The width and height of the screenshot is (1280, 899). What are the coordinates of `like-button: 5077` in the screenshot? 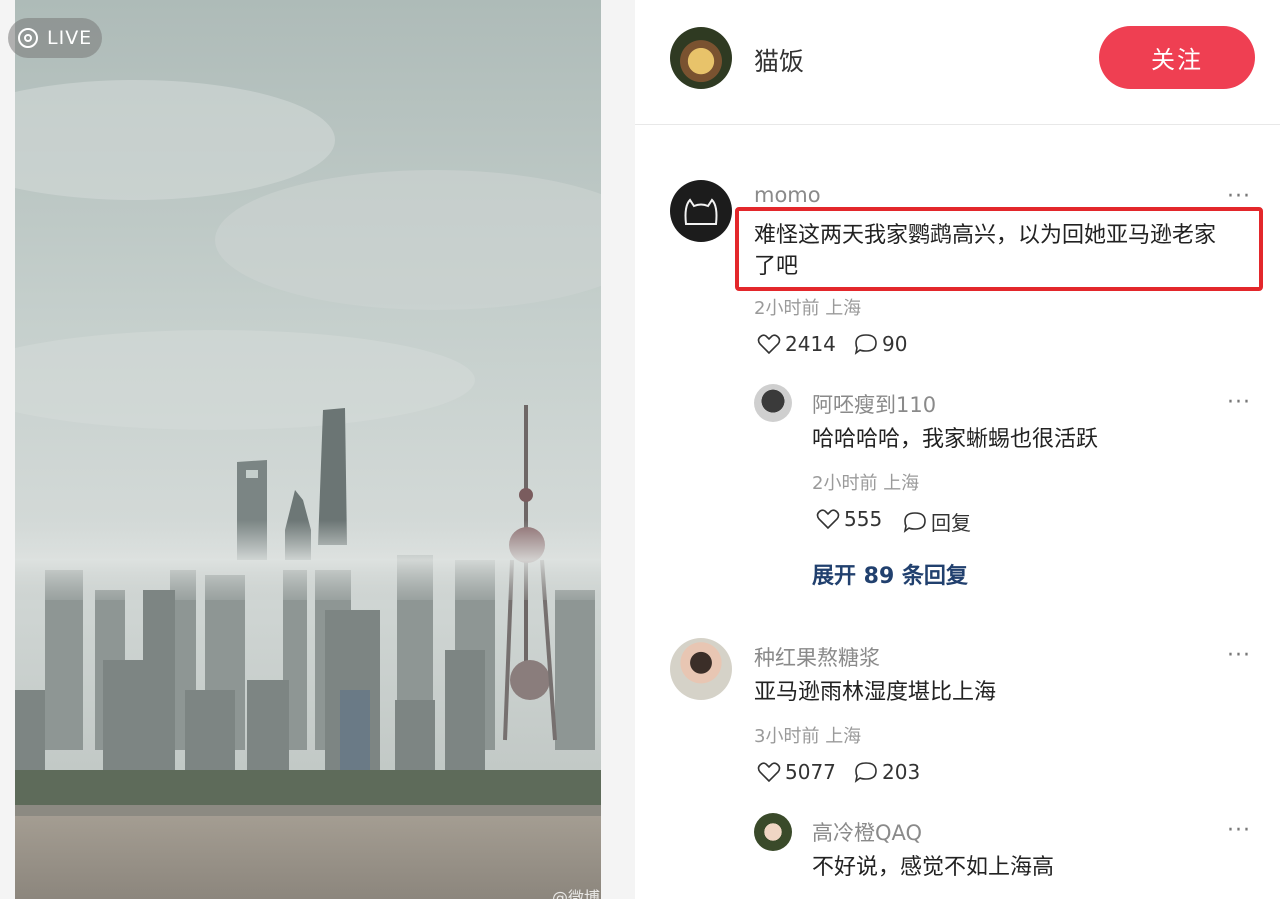 It's located at (796, 772).